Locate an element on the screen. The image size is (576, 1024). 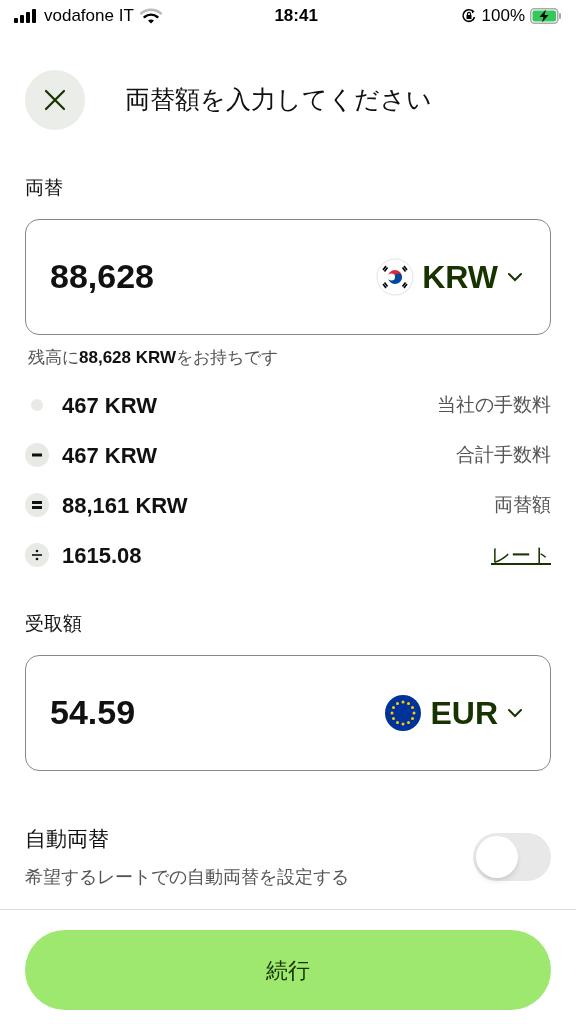
amount-text: 88,161 KRW is located at coordinates (125, 505).